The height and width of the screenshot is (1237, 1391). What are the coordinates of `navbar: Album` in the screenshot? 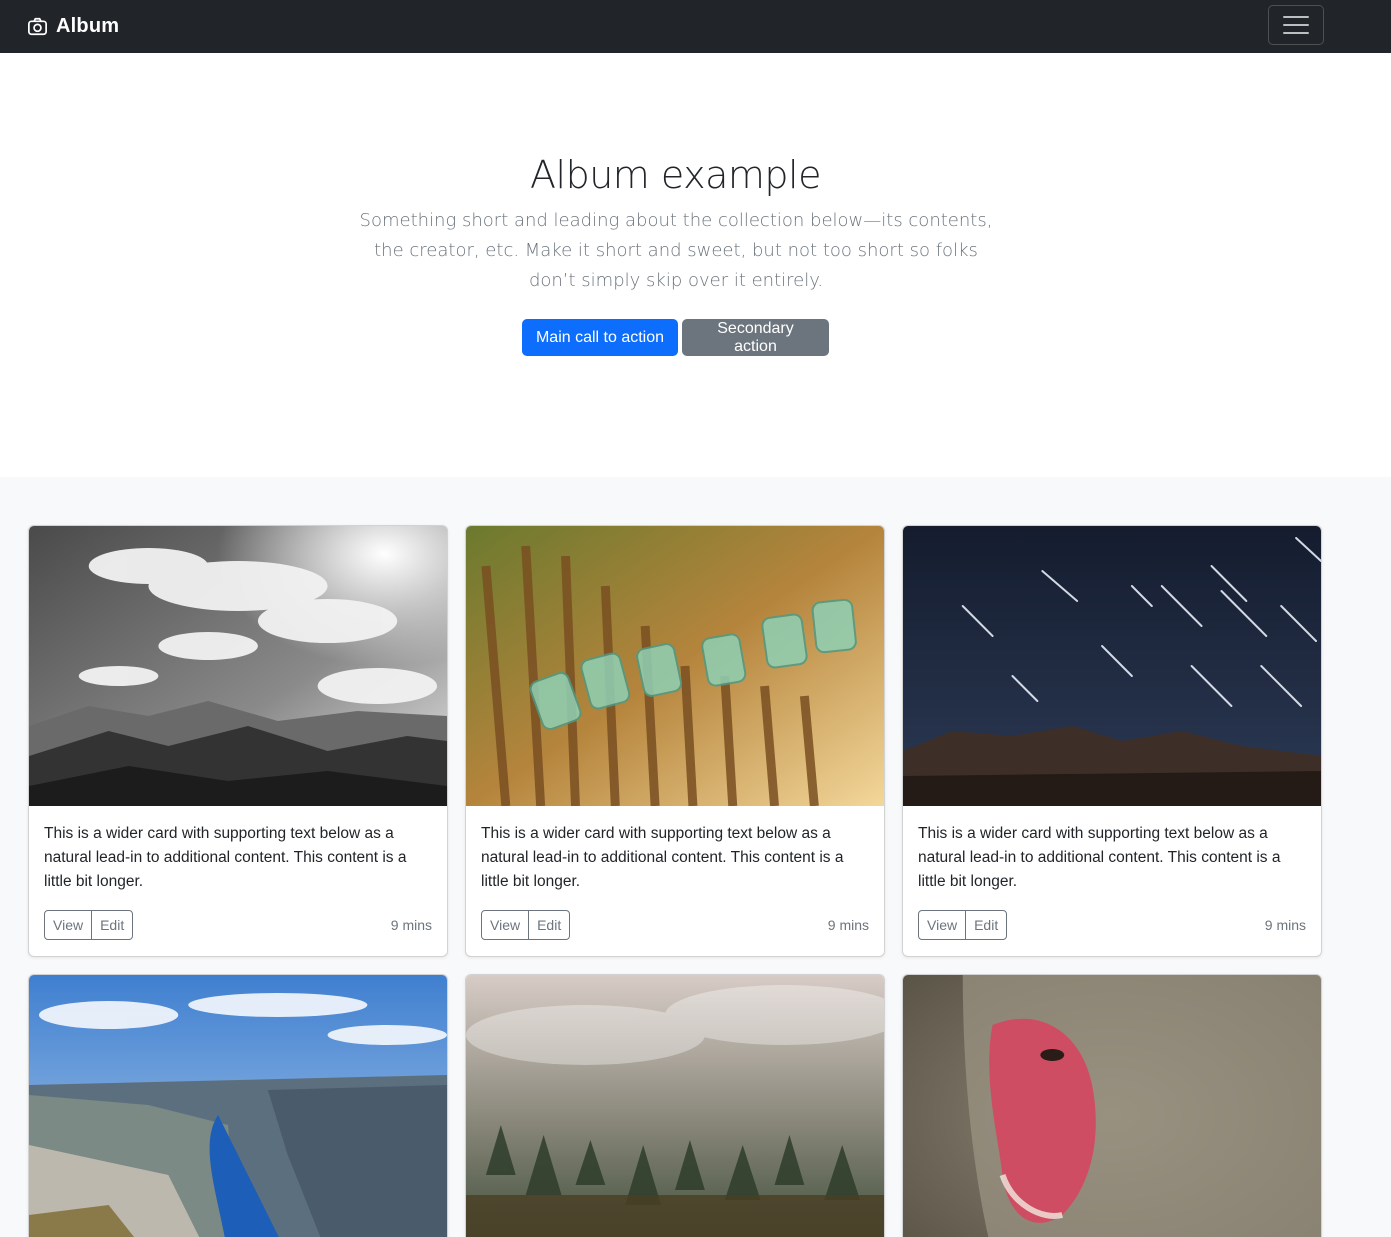 It's located at (695, 26).